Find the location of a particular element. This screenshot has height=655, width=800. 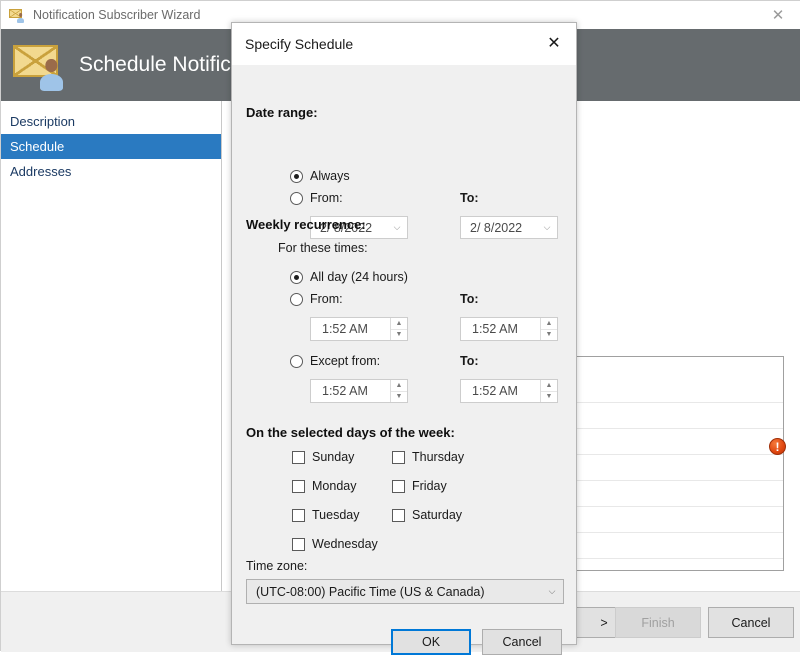

except-from-spinner-arrows: ▲ ▼ is located at coordinates (398, 391).